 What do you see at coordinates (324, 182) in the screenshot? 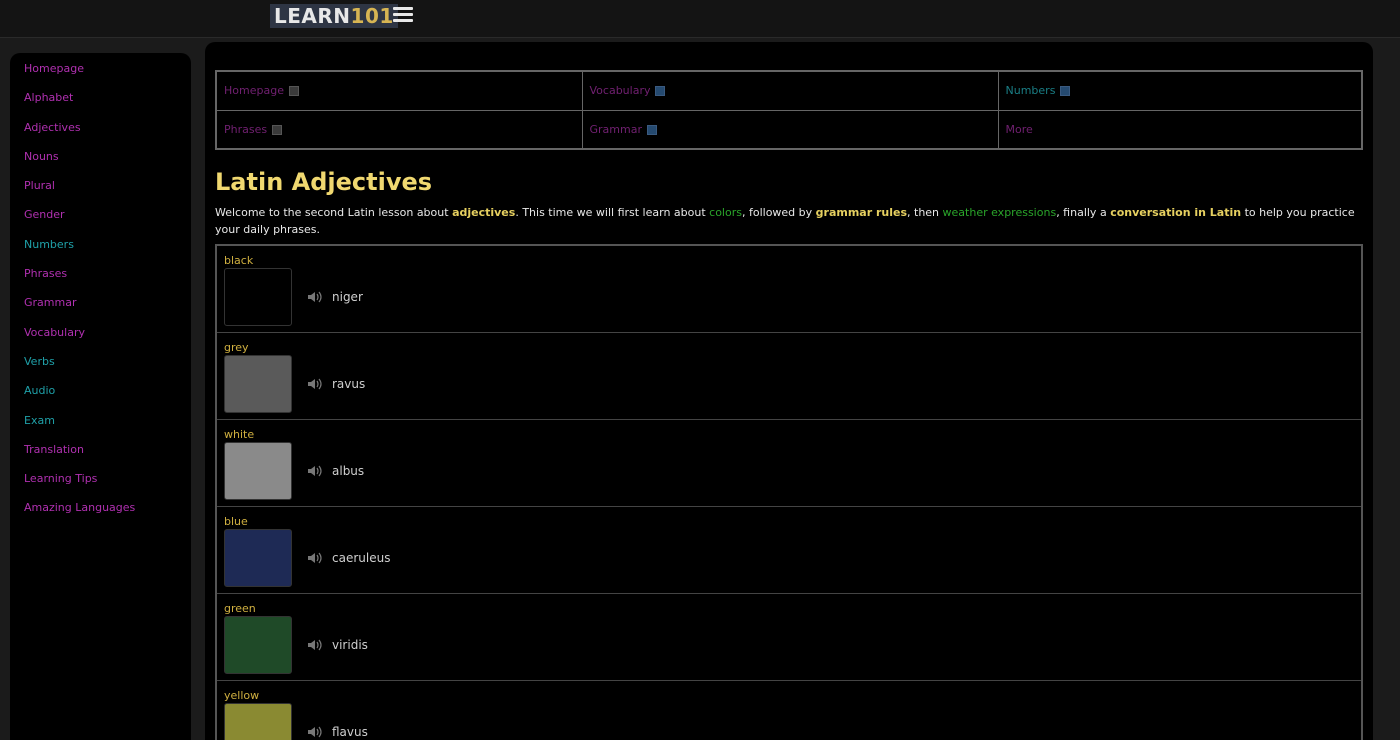
I see `page-title: Latin Adjectives` at bounding box center [324, 182].